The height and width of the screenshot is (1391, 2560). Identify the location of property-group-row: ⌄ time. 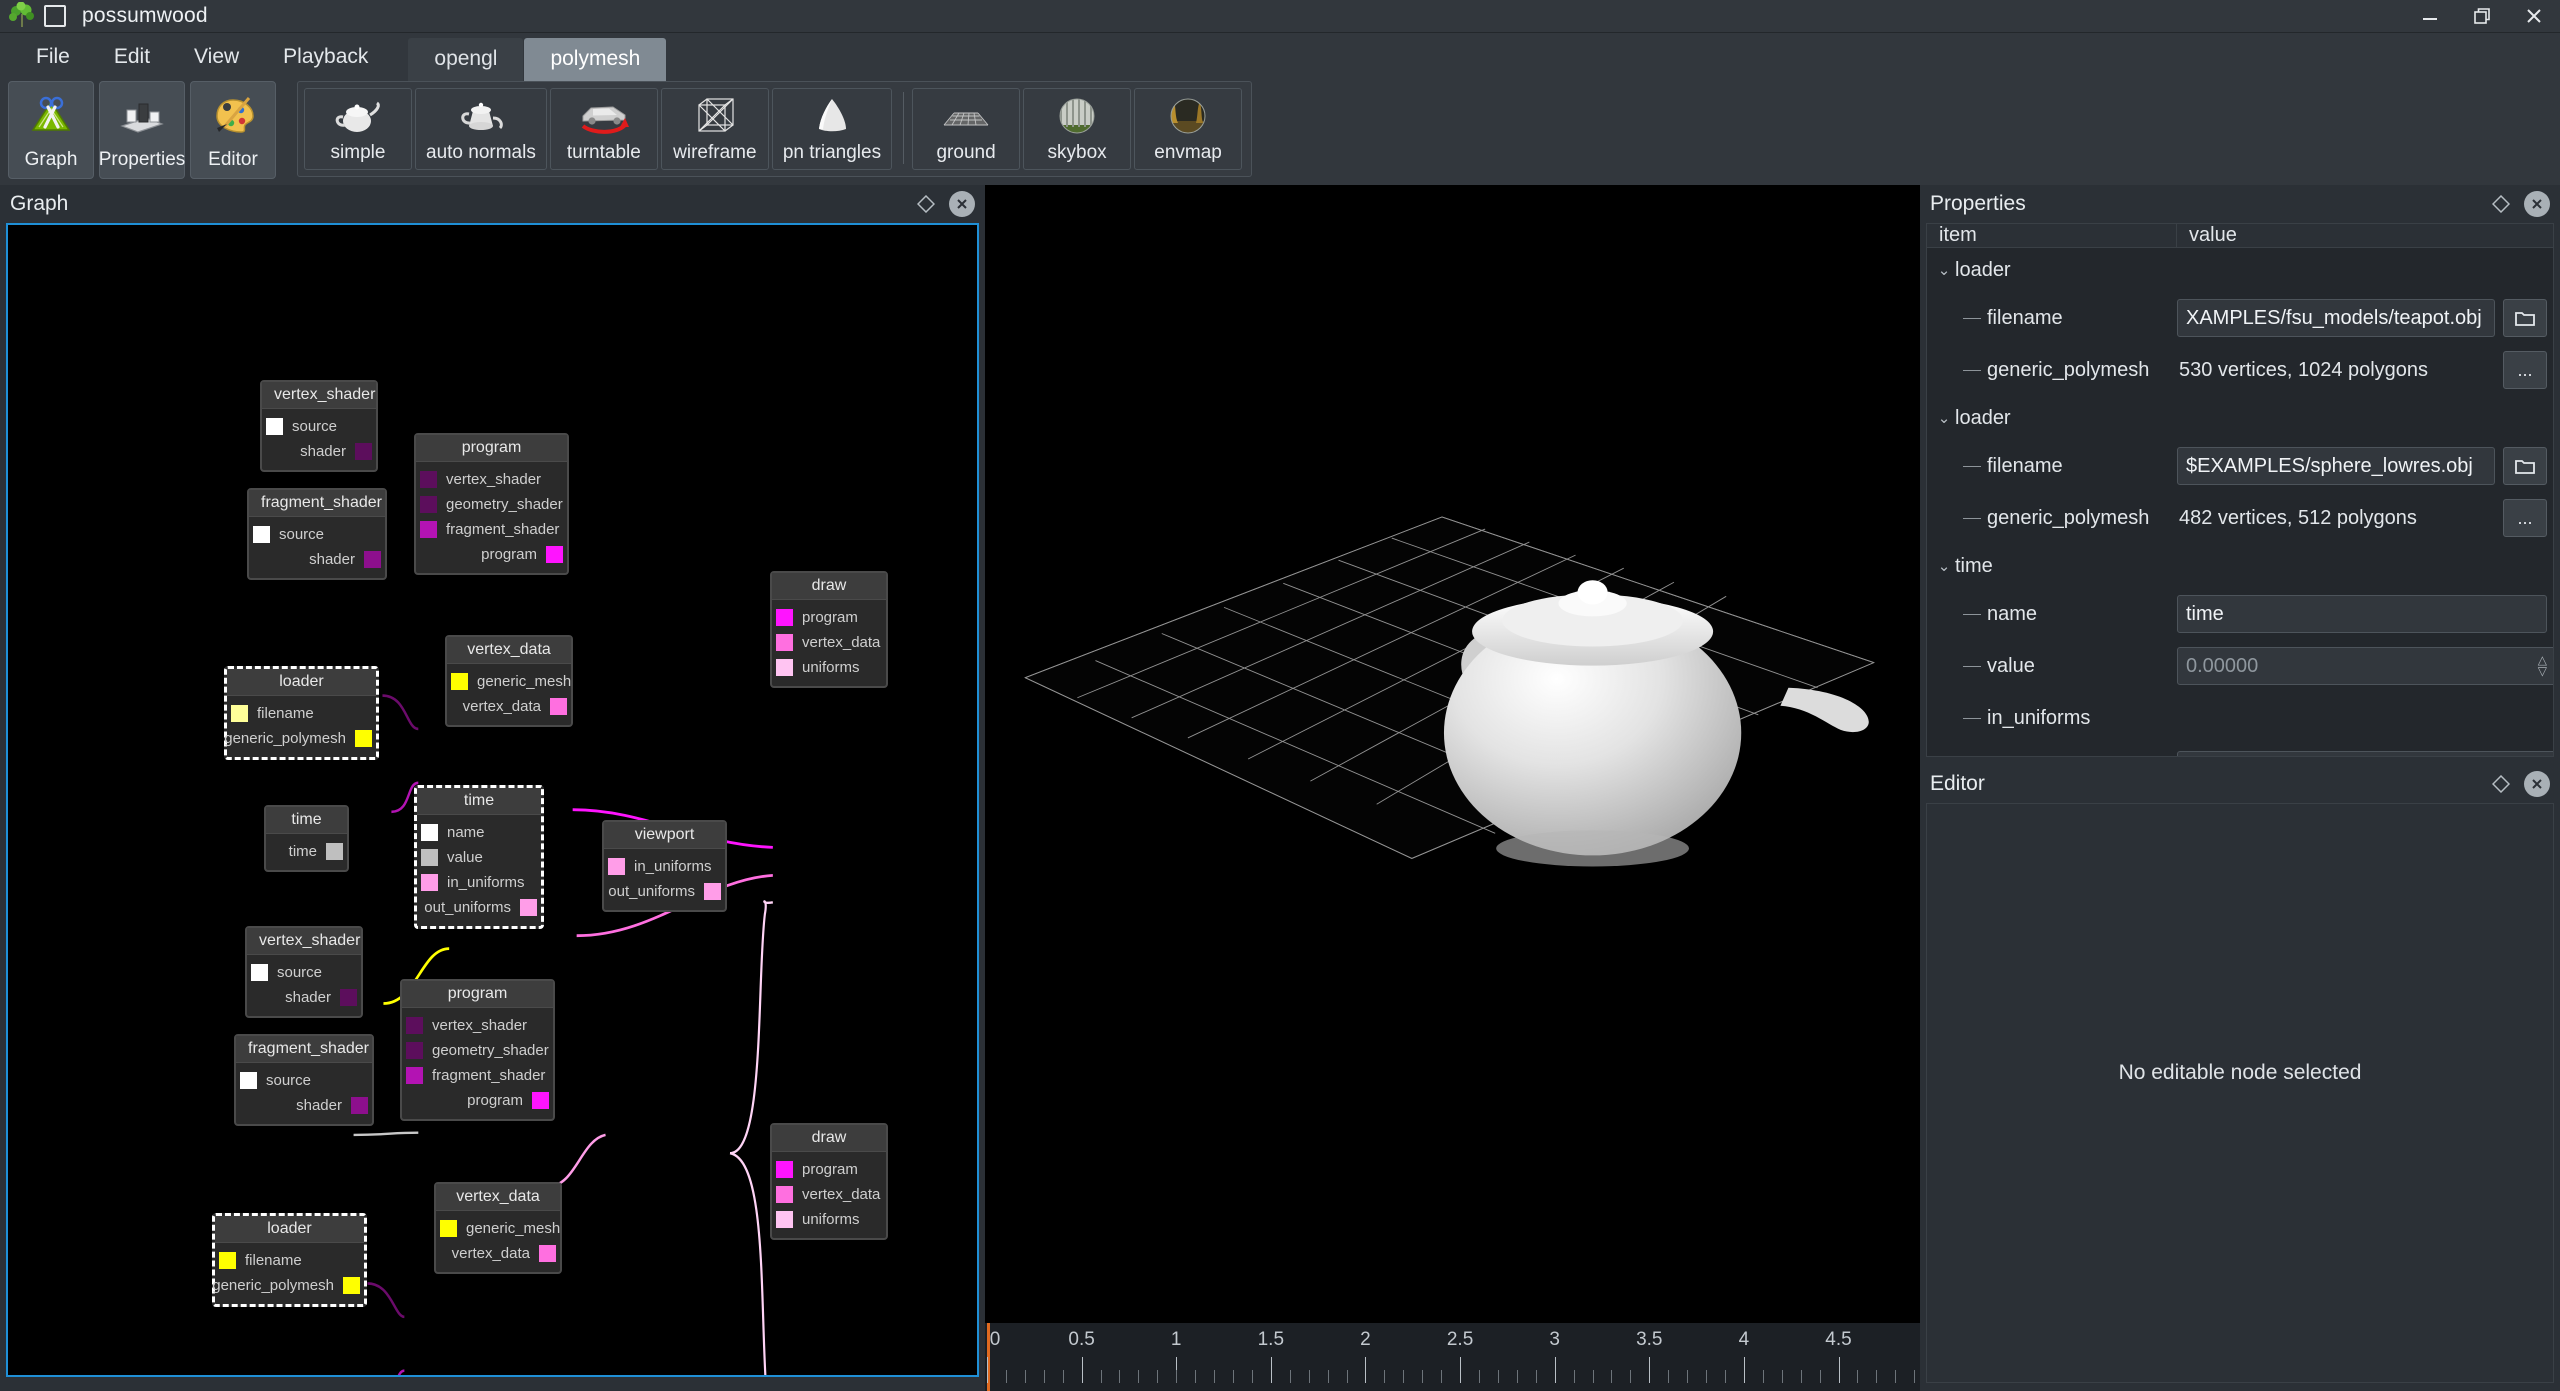
(2240, 566).